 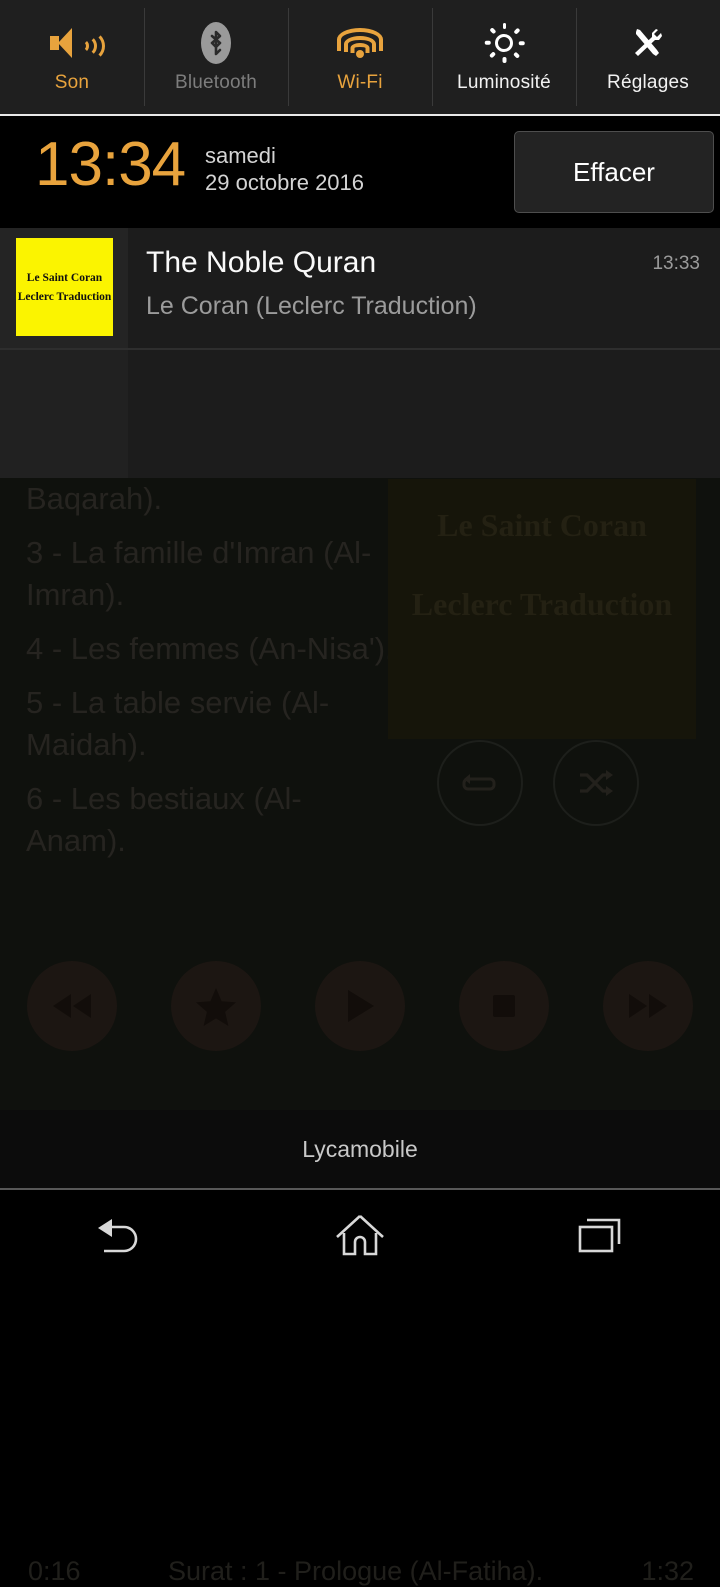 I want to click on track-label: Surat : 1 - Prologue (Al-Fatiha)., so click(x=356, y=1571).